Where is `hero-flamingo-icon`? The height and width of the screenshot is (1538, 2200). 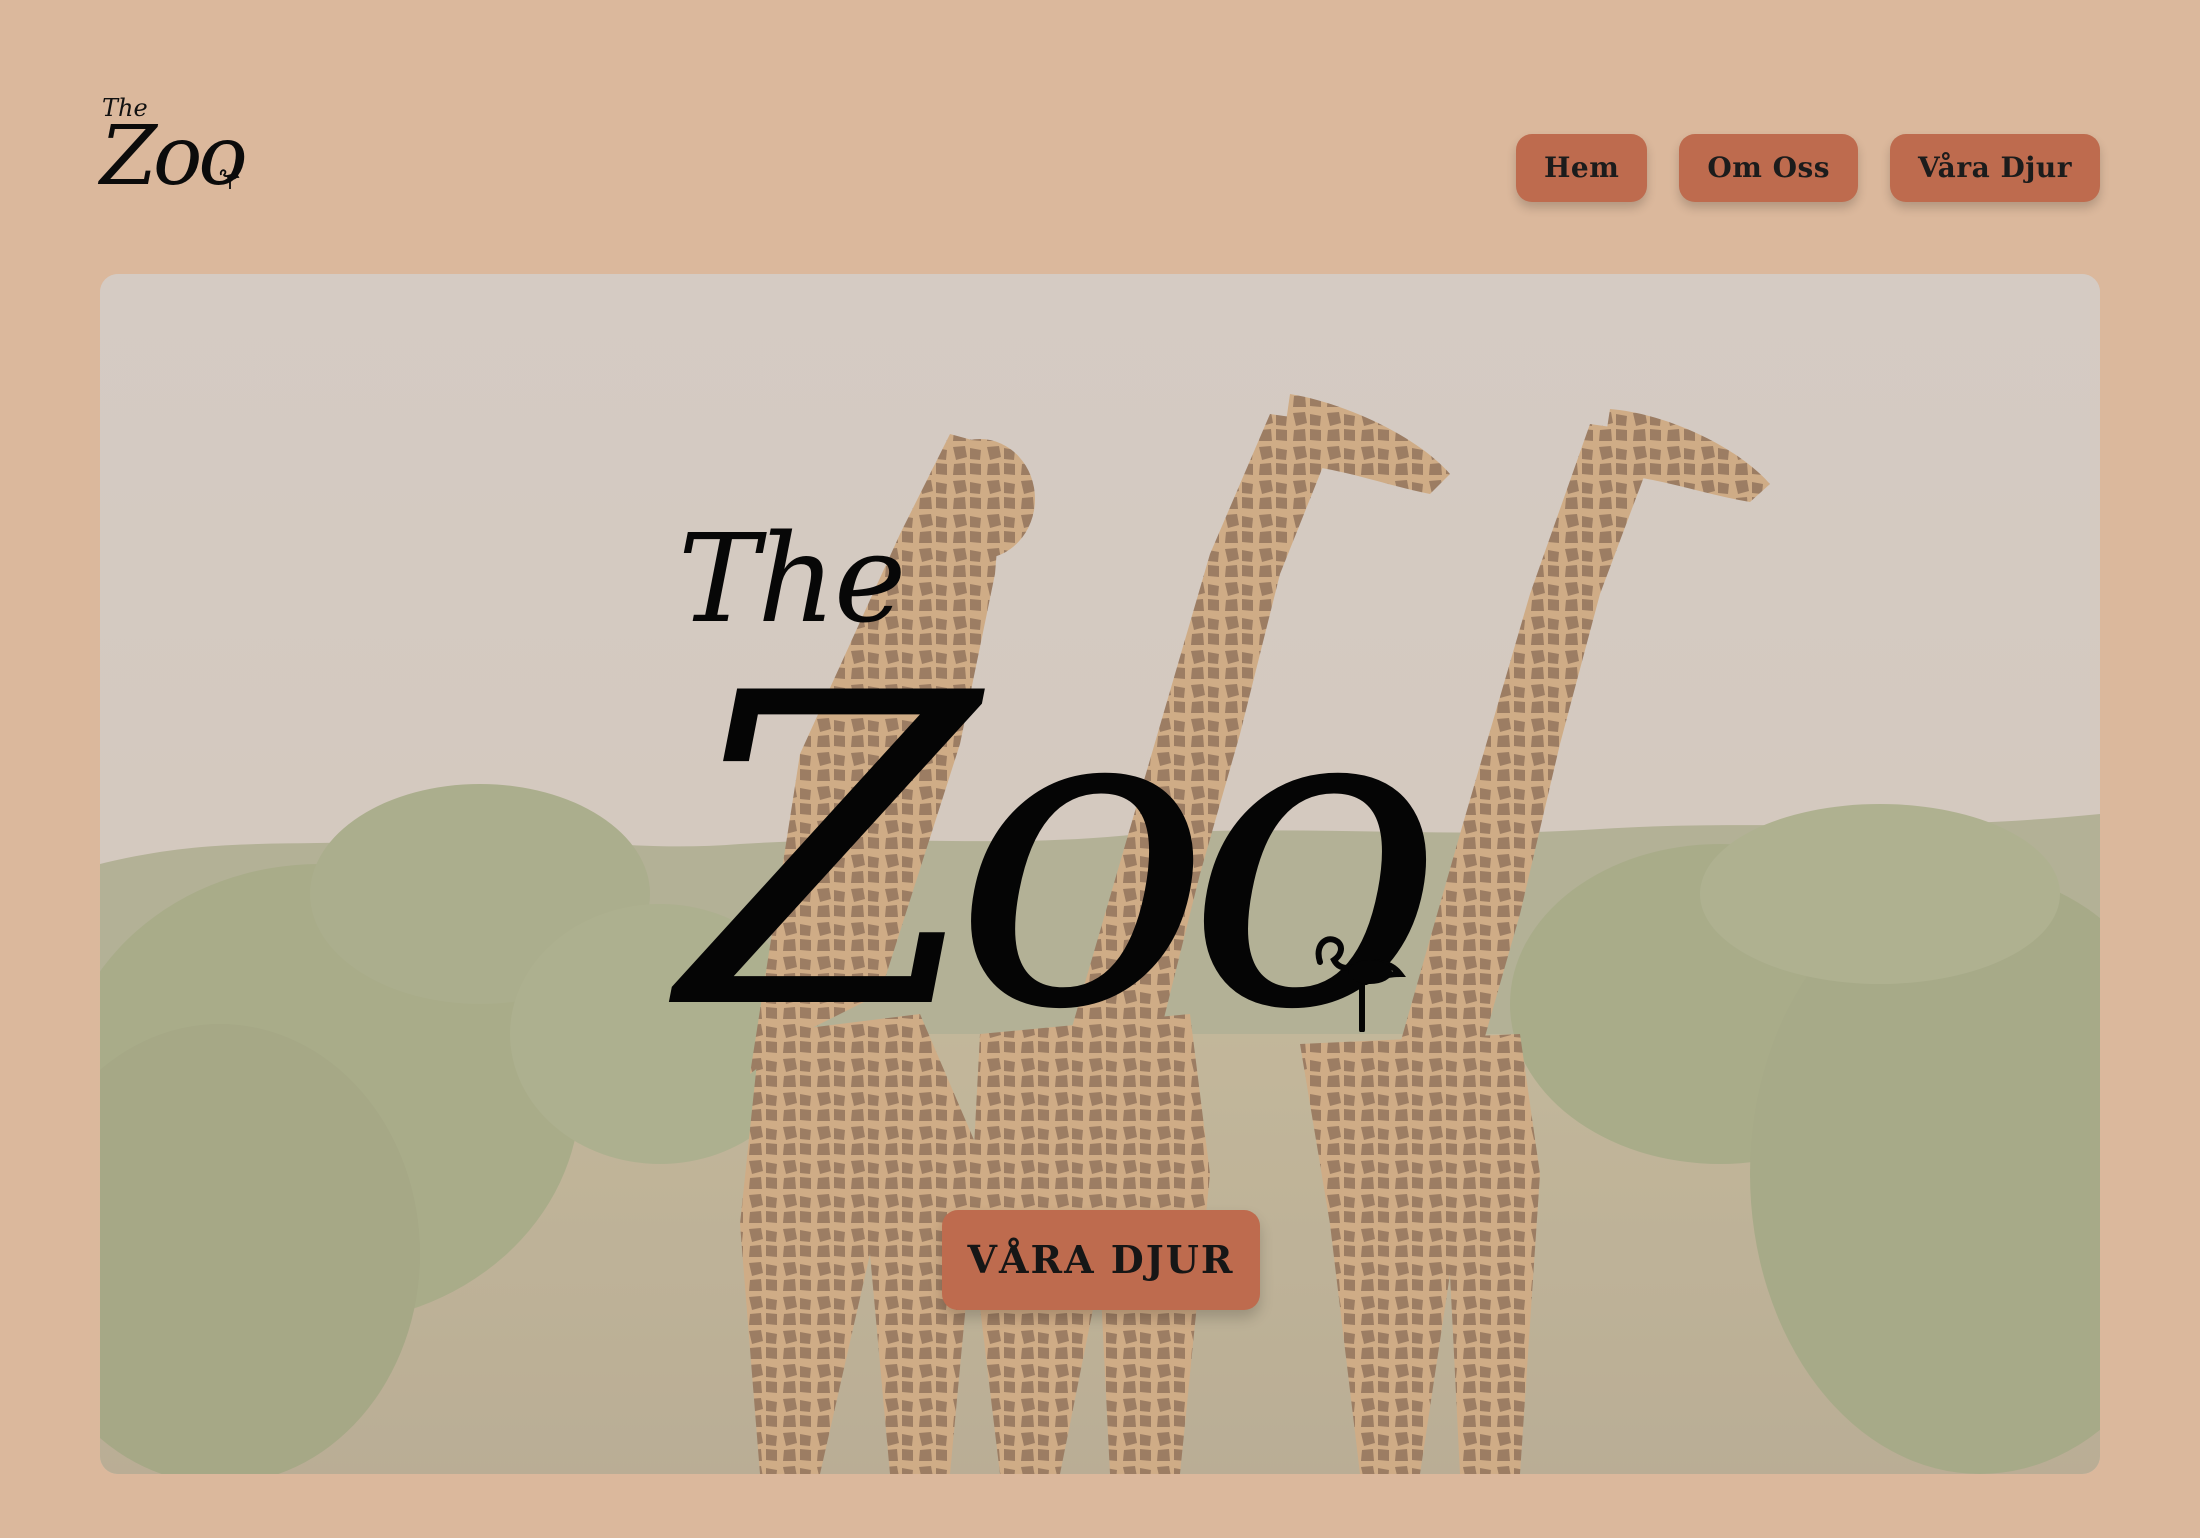 hero-flamingo-icon is located at coordinates (1360, 984).